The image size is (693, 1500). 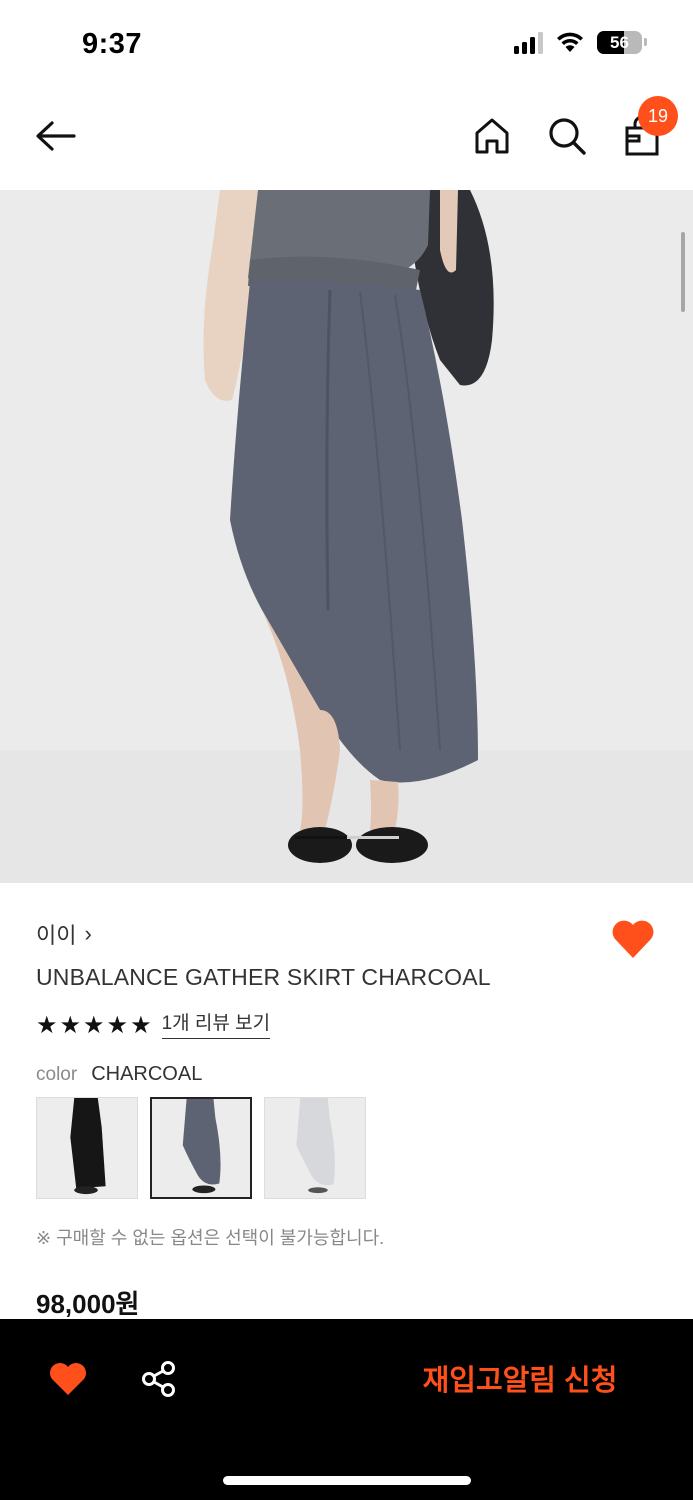 I want to click on home-icon, so click(x=492, y=136).